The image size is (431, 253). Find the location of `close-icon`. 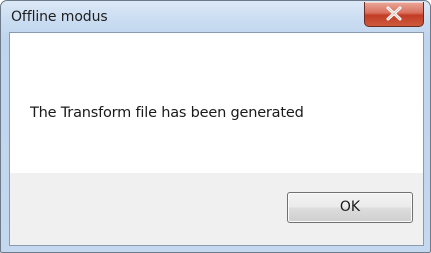

close-icon is located at coordinates (394, 13).